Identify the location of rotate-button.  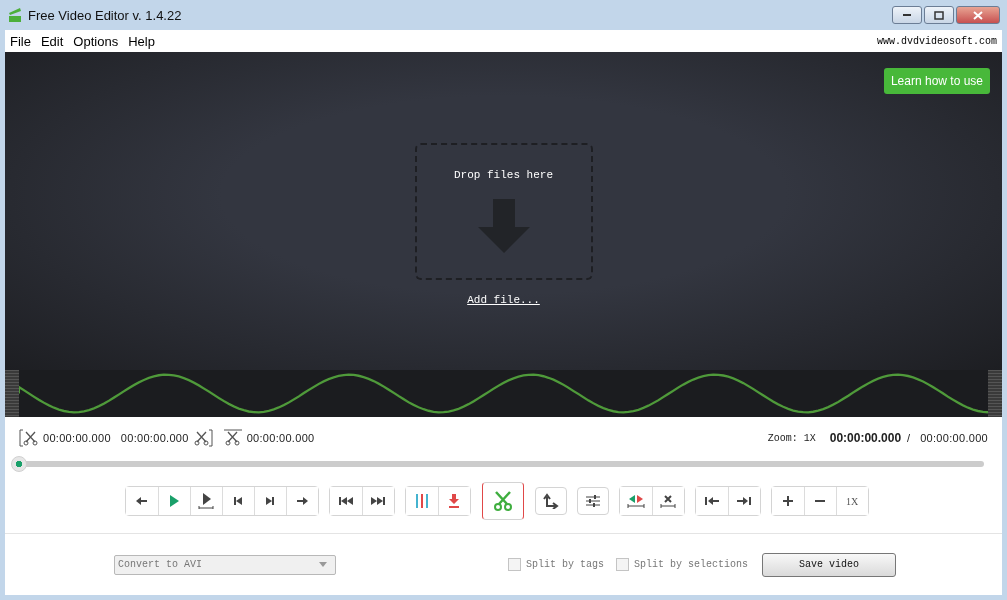
(550, 501).